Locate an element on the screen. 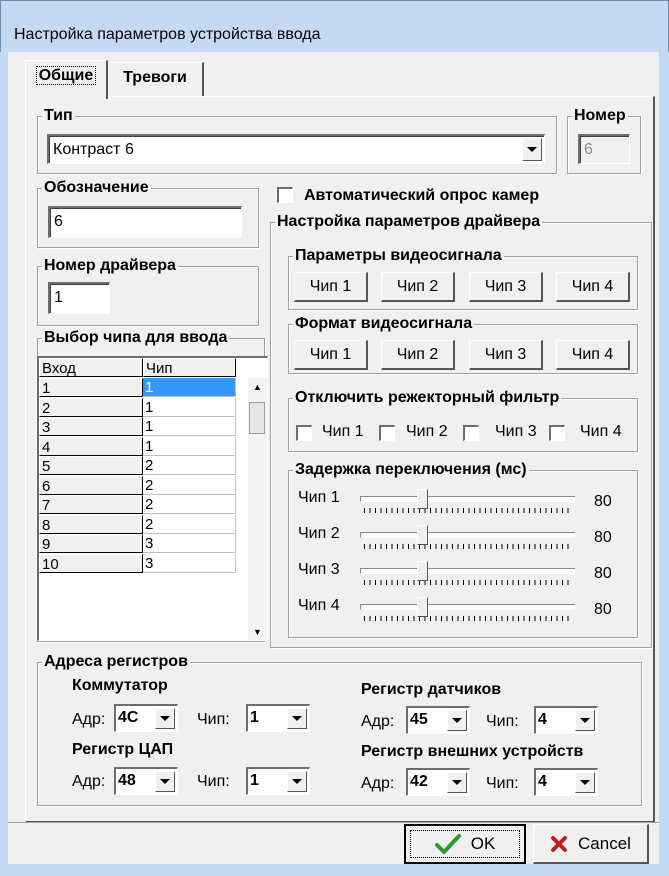 Image resolution: width=669 pixels, height=876 pixels. ext-chip-dropdown is located at coordinates (585, 782).